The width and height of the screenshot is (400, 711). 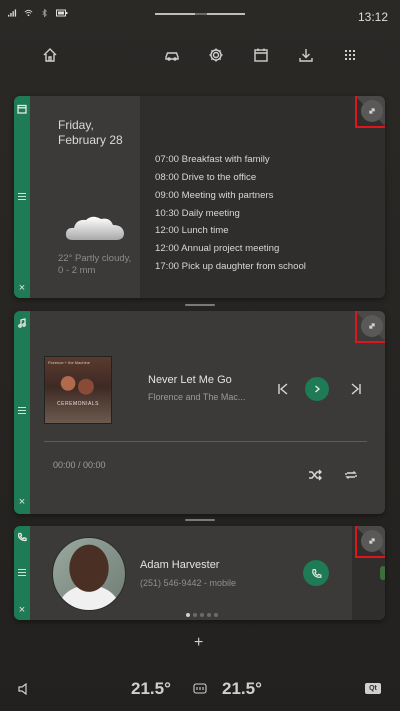 What do you see at coordinates (373, 688) in the screenshot?
I see `qt-logo: Qt` at bounding box center [373, 688].